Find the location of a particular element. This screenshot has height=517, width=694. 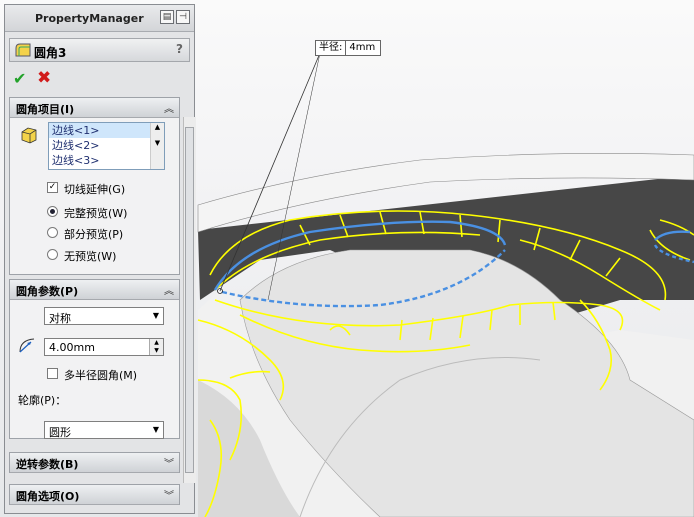

pm-scrollbar-thumb is located at coordinates (189, 300).